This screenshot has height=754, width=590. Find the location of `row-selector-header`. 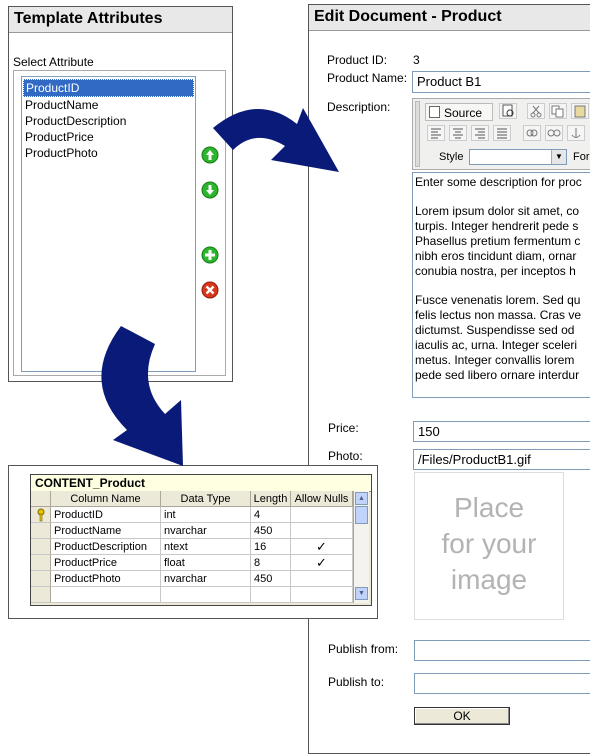

row-selector-header is located at coordinates (41, 499).